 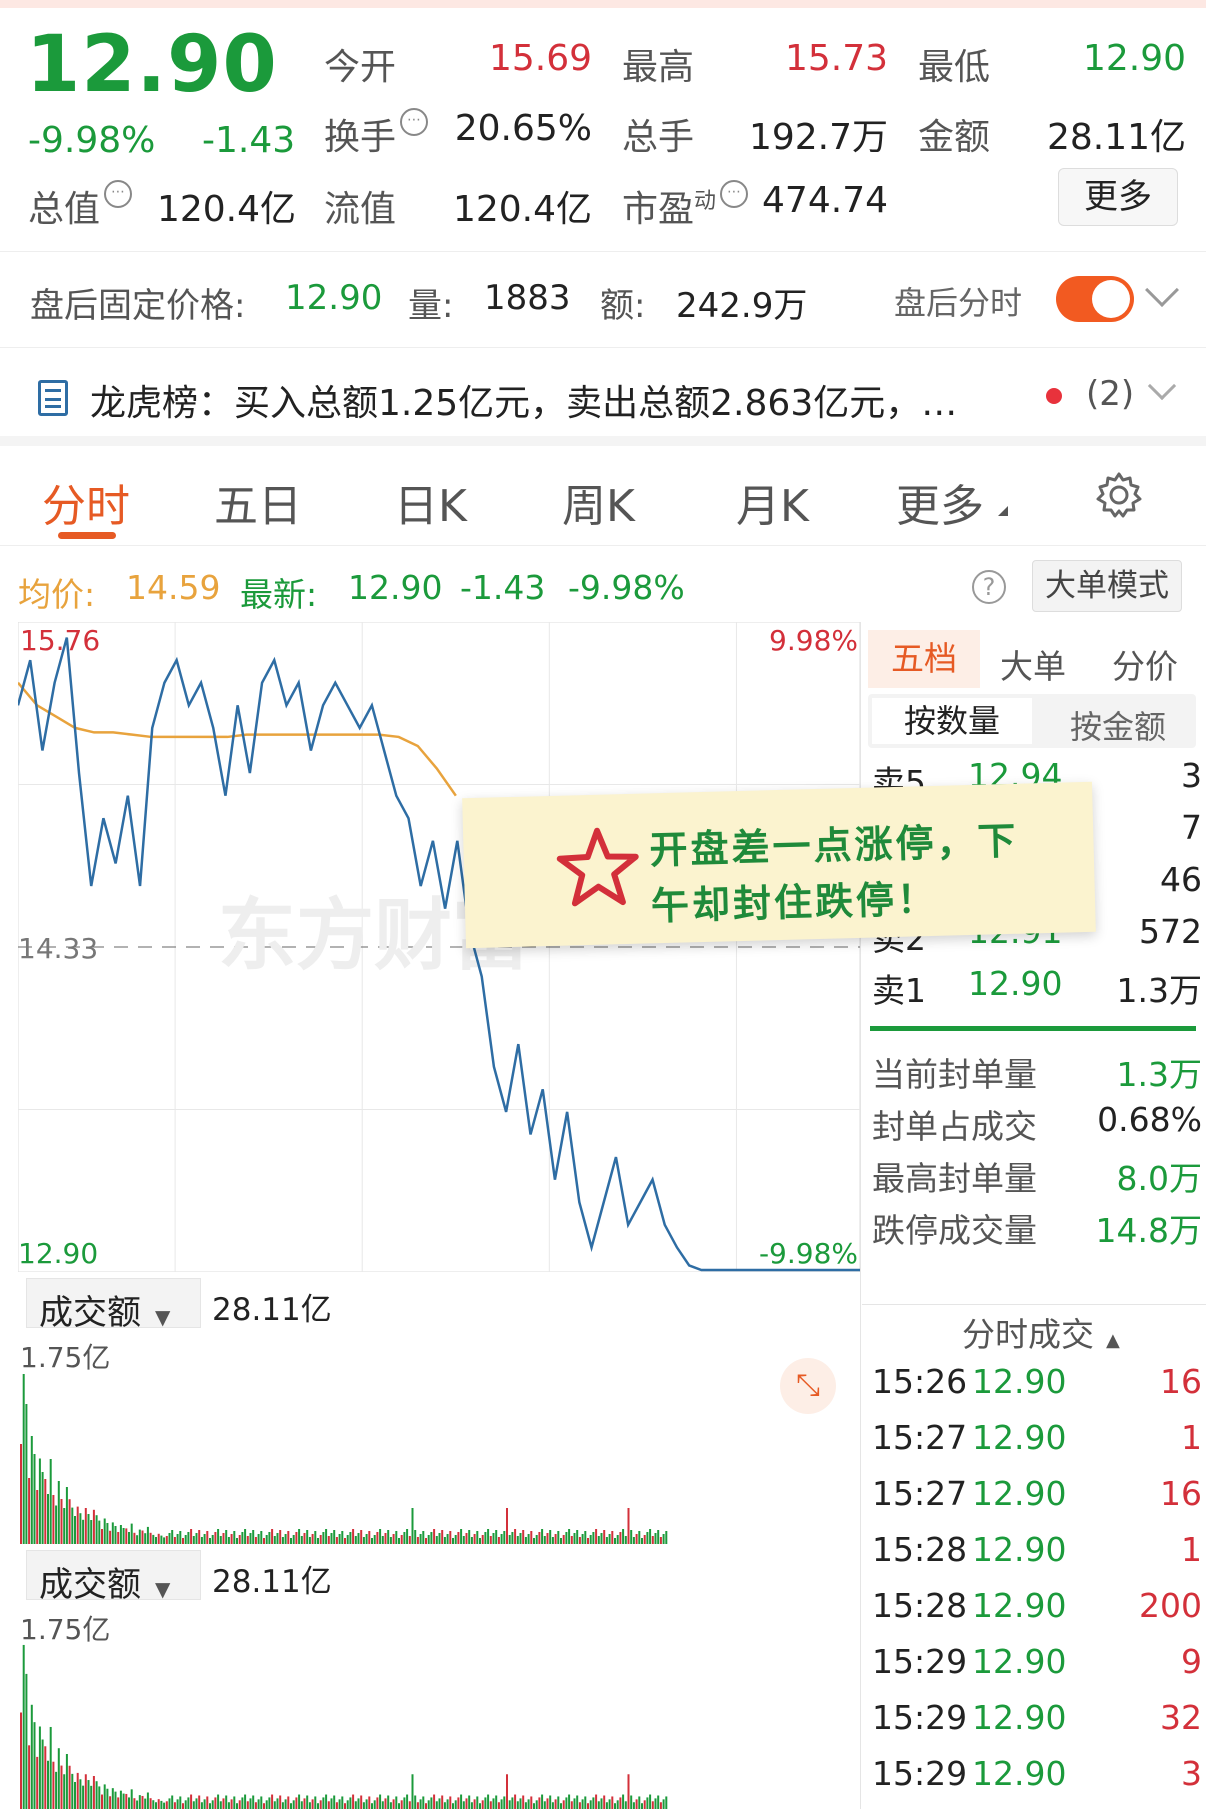 What do you see at coordinates (138, 306) in the screenshot?
I see `ah-price-label: 盘后固定价格:` at bounding box center [138, 306].